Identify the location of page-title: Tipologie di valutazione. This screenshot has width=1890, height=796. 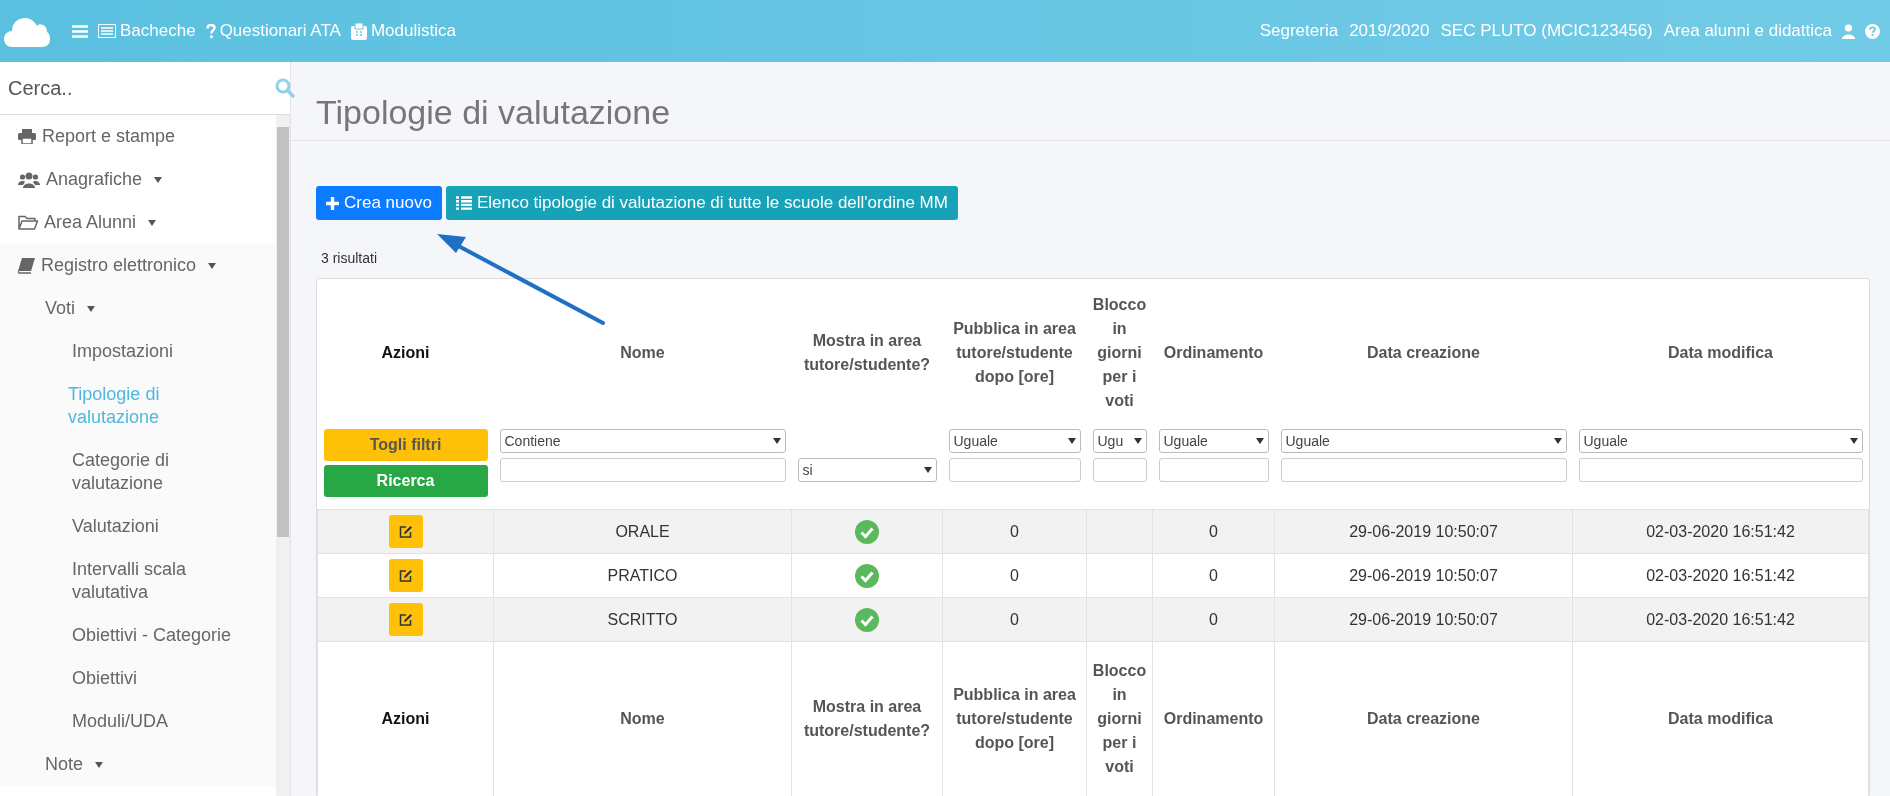
(493, 112).